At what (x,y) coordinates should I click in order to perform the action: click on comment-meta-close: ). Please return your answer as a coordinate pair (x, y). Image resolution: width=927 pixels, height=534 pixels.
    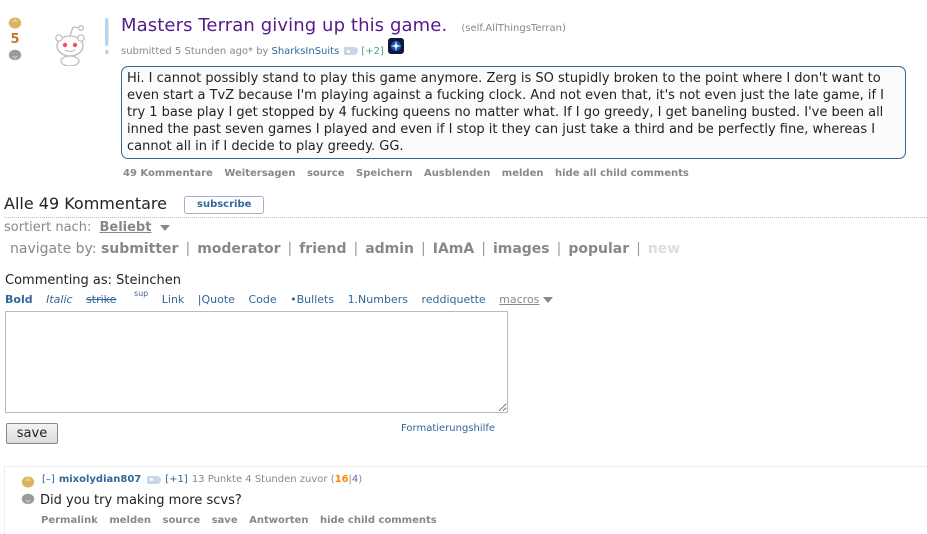
    Looking at the image, I should click on (360, 479).